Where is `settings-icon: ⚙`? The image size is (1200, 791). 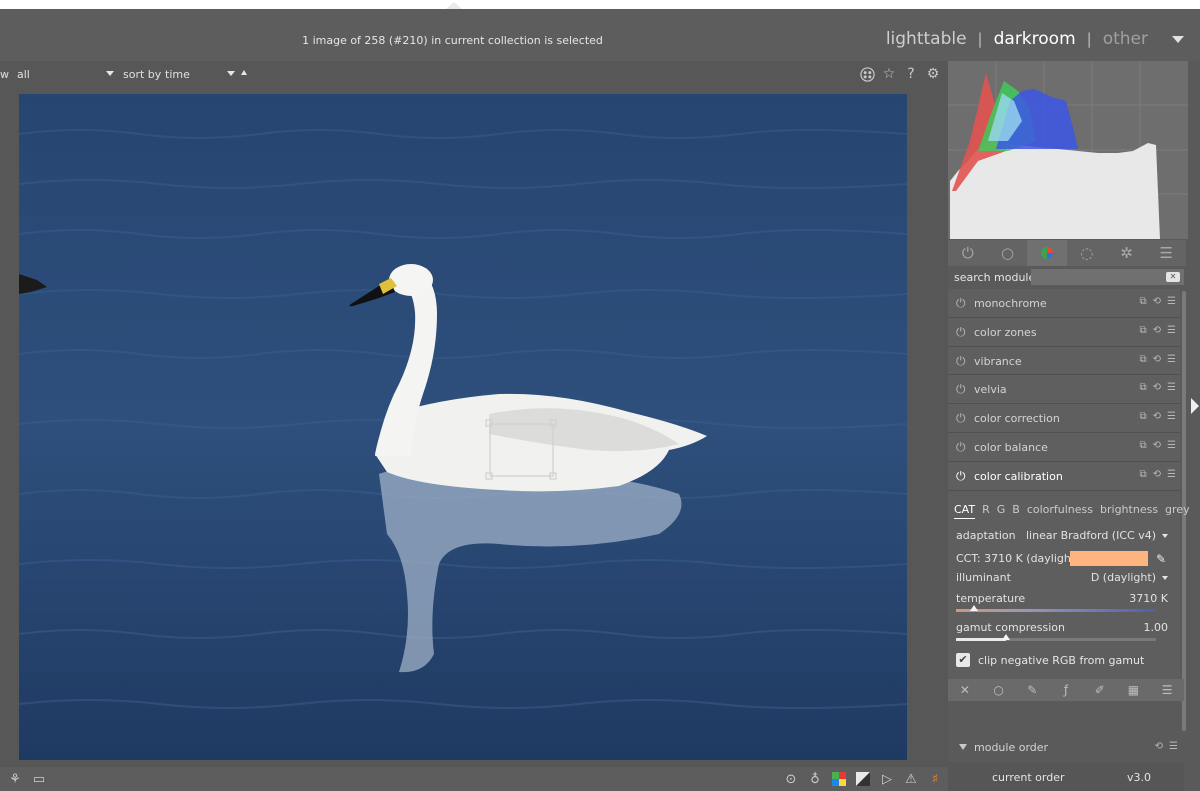
settings-icon: ⚙ is located at coordinates (933, 74).